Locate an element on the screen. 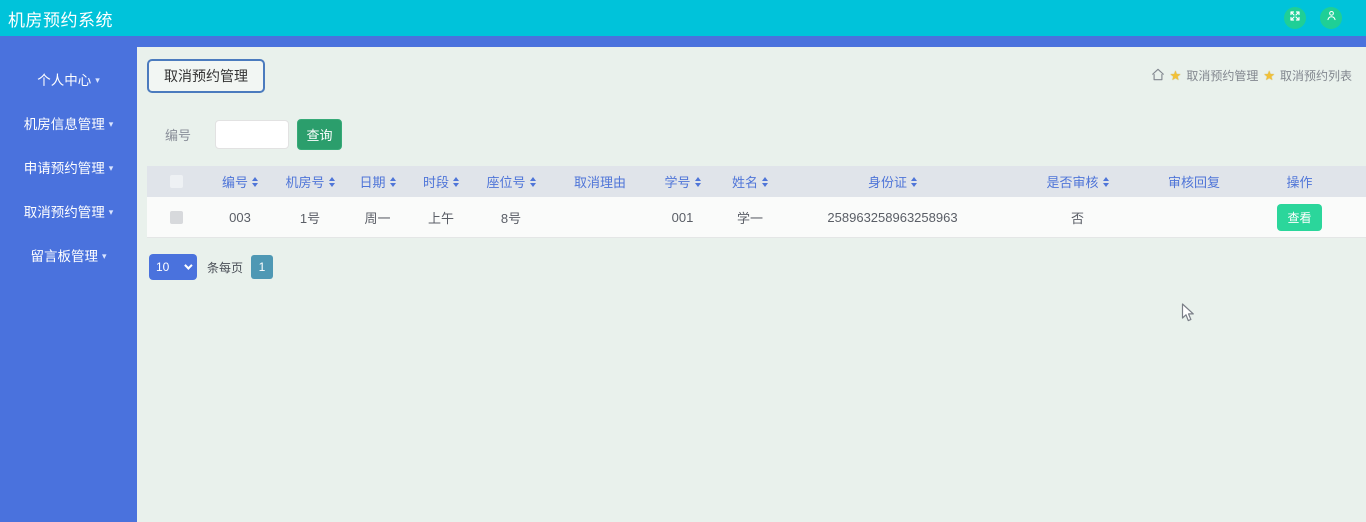 This screenshot has width=1366, height=522. sidebar-item-message-board-management: 留言板管理 ▾ is located at coordinates (68, 256).